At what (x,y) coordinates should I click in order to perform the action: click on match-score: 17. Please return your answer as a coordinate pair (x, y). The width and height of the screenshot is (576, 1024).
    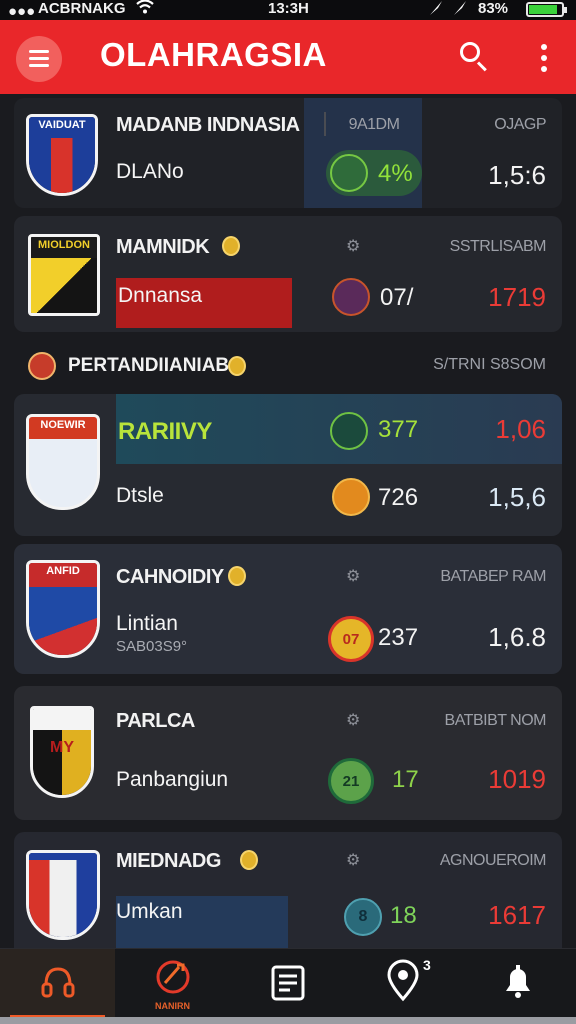
    Looking at the image, I should click on (405, 779).